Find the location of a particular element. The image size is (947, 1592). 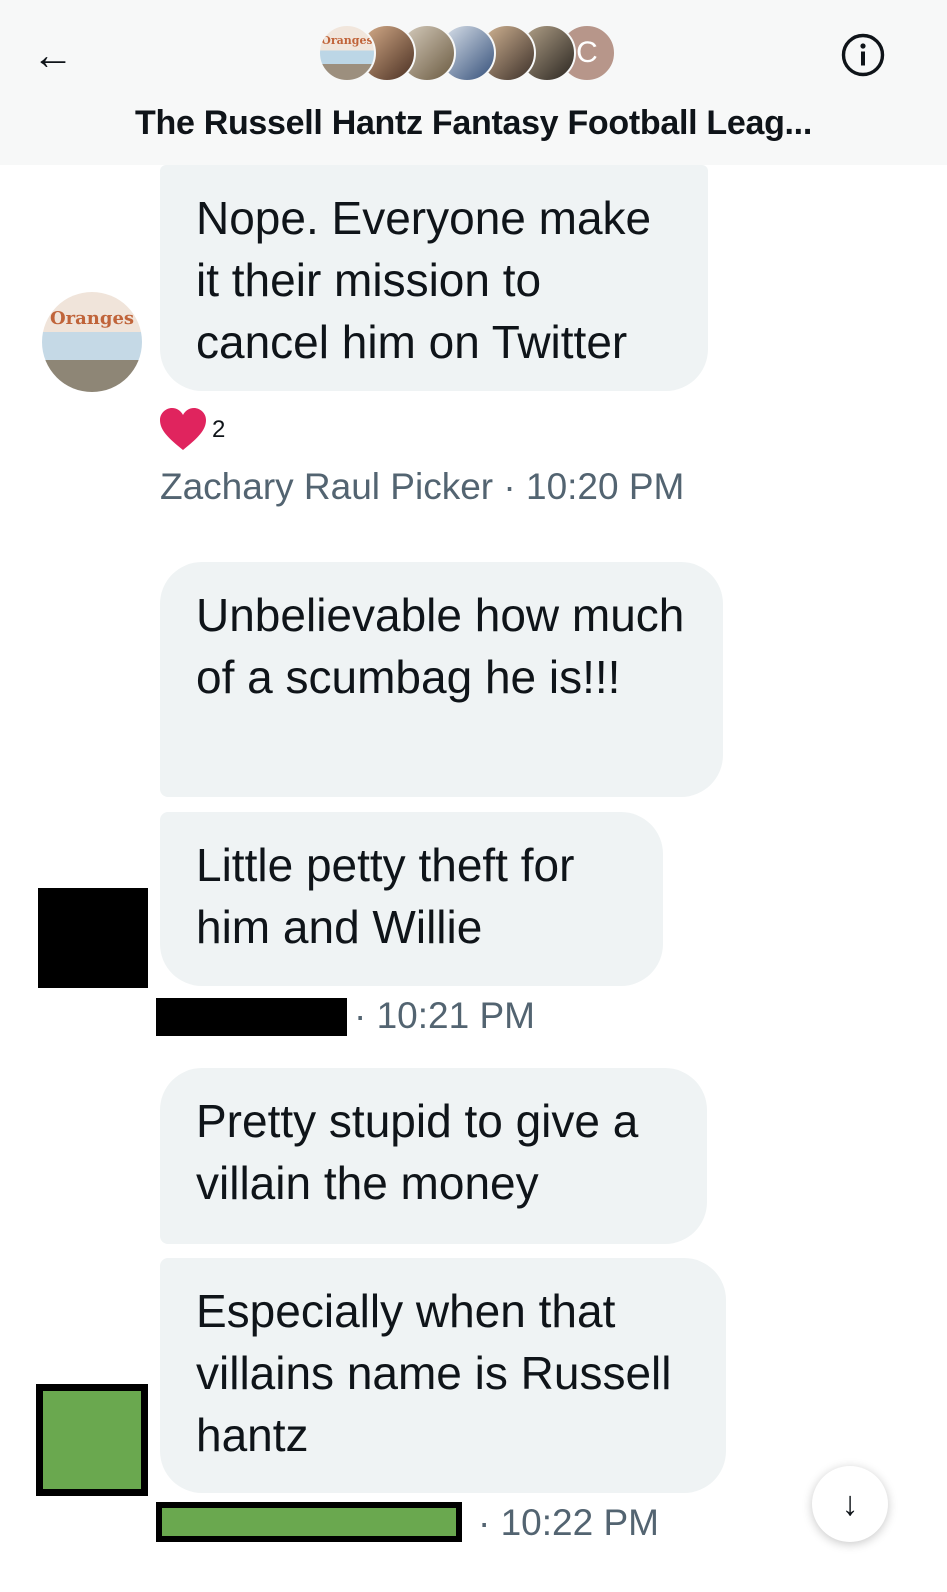

sender-avatar: Oranges is located at coordinates (92, 342).